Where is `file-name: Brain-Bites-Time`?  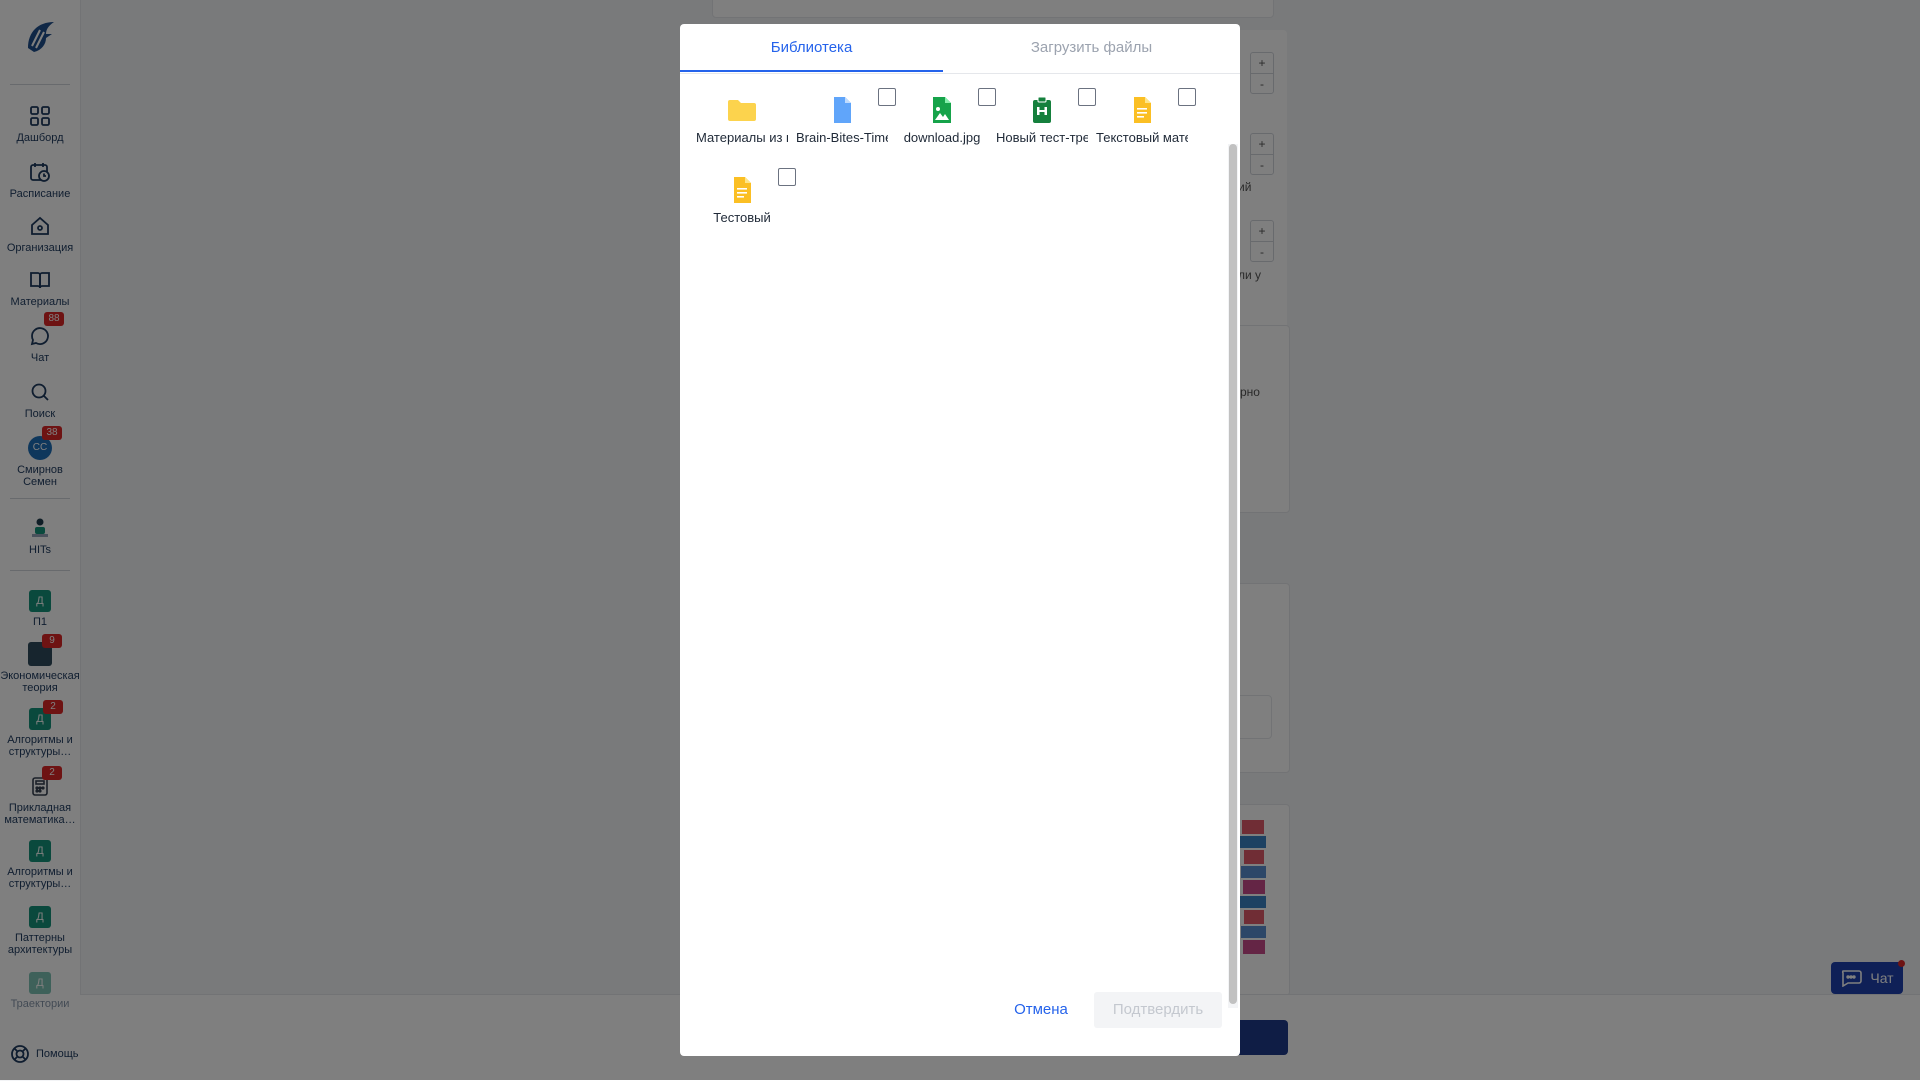 file-name: Brain-Bites-Time is located at coordinates (842, 137).